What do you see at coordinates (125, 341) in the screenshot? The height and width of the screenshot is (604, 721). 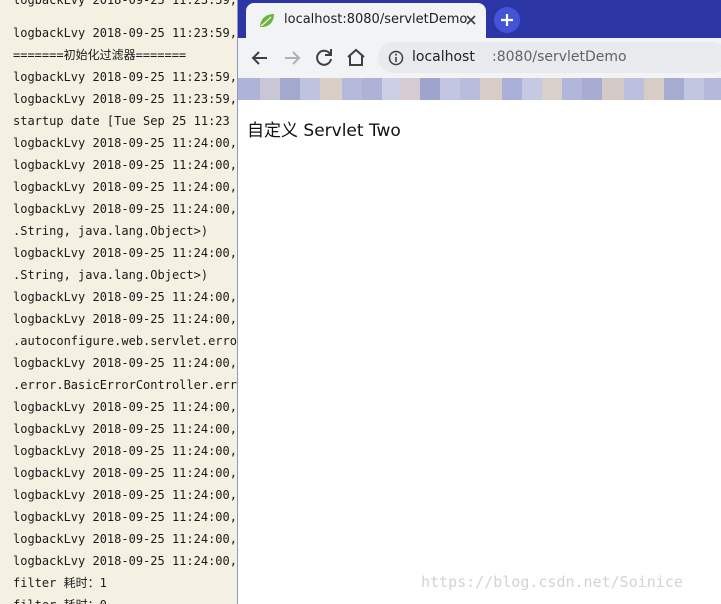 I see `console-line: .autoconfigure.web.servlet.erro` at bounding box center [125, 341].